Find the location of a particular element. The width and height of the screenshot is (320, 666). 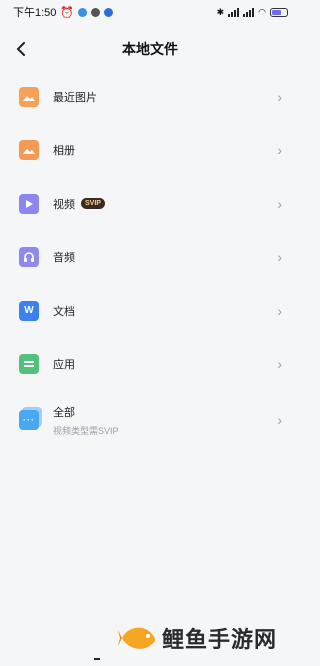

list-item-apps: 应用 › is located at coordinates (150, 365).